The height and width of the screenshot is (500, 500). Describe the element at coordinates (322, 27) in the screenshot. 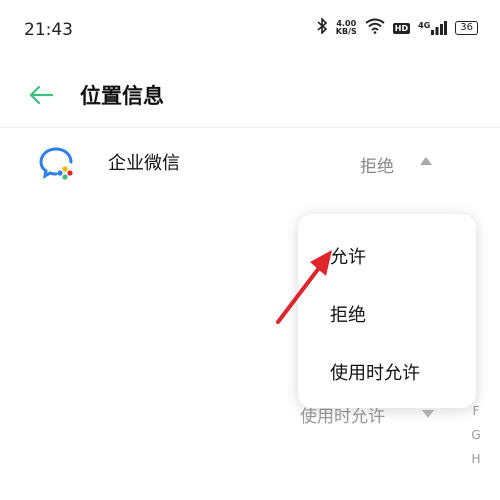

I see `bluetooth-icon` at that location.